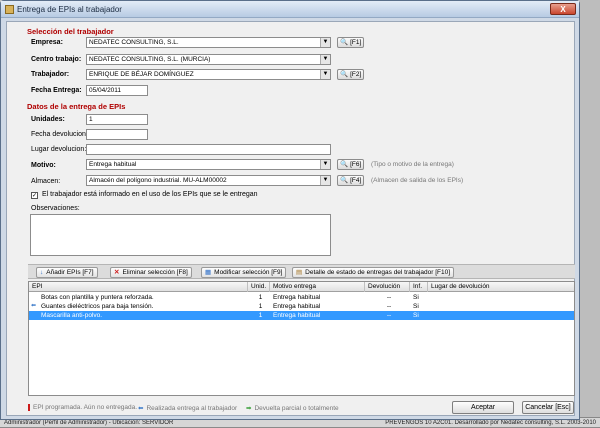  What do you see at coordinates (356, 42) in the screenshot?
I see `empresa-key-label: [F1]` at bounding box center [356, 42].